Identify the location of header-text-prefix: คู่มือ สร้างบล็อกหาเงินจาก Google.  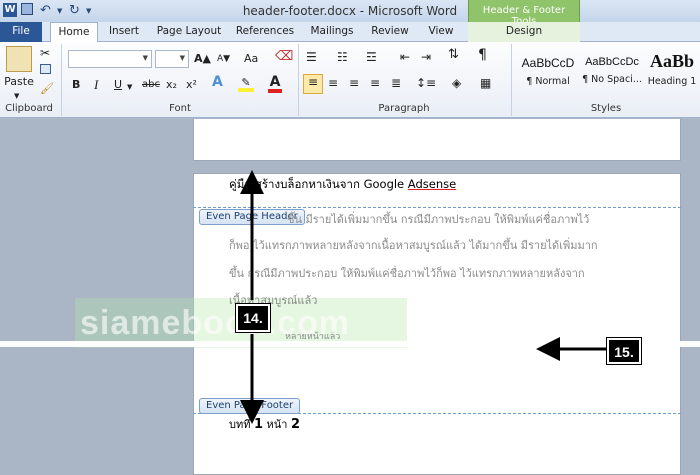
(318, 184).